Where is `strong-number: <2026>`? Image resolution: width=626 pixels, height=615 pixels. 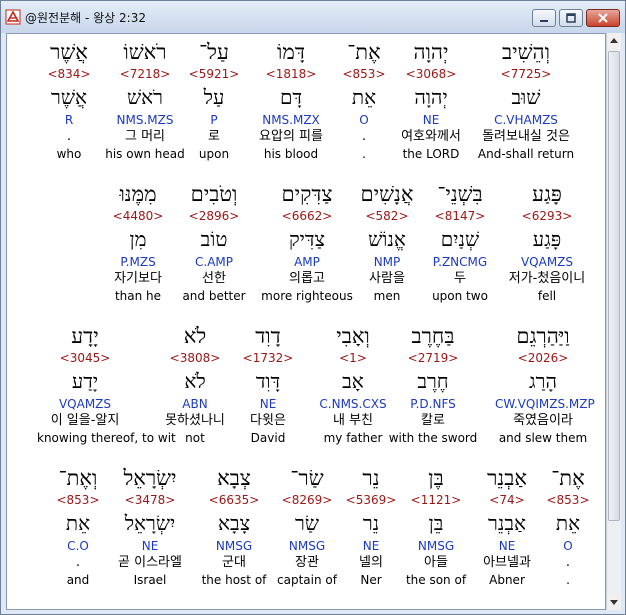
strong-number: <2026> is located at coordinates (543, 358).